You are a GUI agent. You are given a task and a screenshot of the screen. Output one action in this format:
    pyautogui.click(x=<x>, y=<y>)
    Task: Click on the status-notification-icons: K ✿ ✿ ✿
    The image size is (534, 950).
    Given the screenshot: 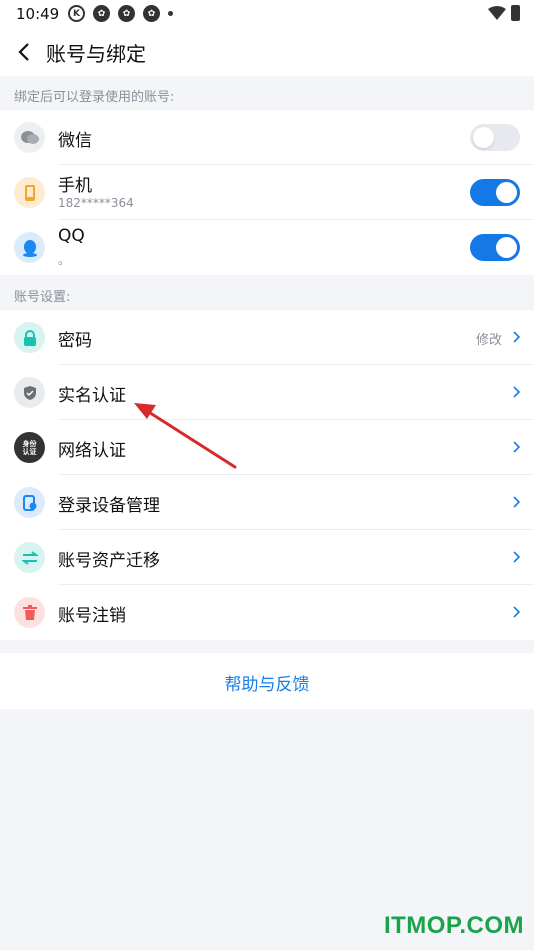 What is the action you would take?
    pyautogui.click(x=120, y=13)
    